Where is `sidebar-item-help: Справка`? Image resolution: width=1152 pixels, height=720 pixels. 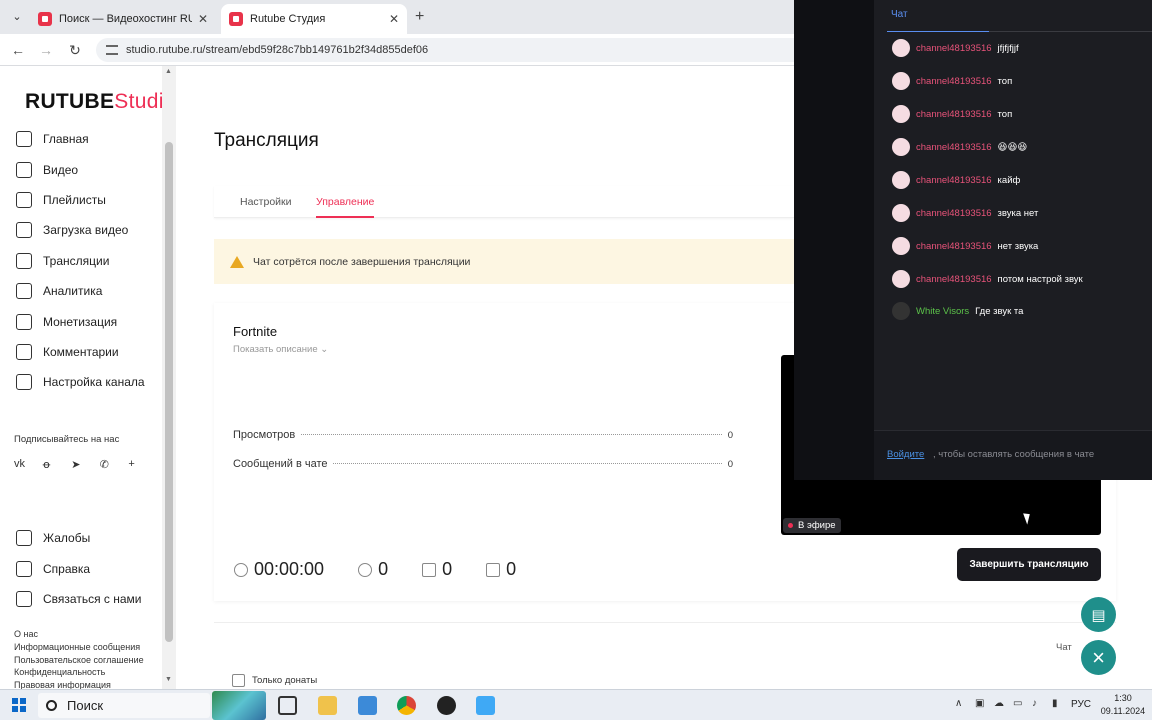 sidebar-item-help: Справка is located at coordinates (88, 568).